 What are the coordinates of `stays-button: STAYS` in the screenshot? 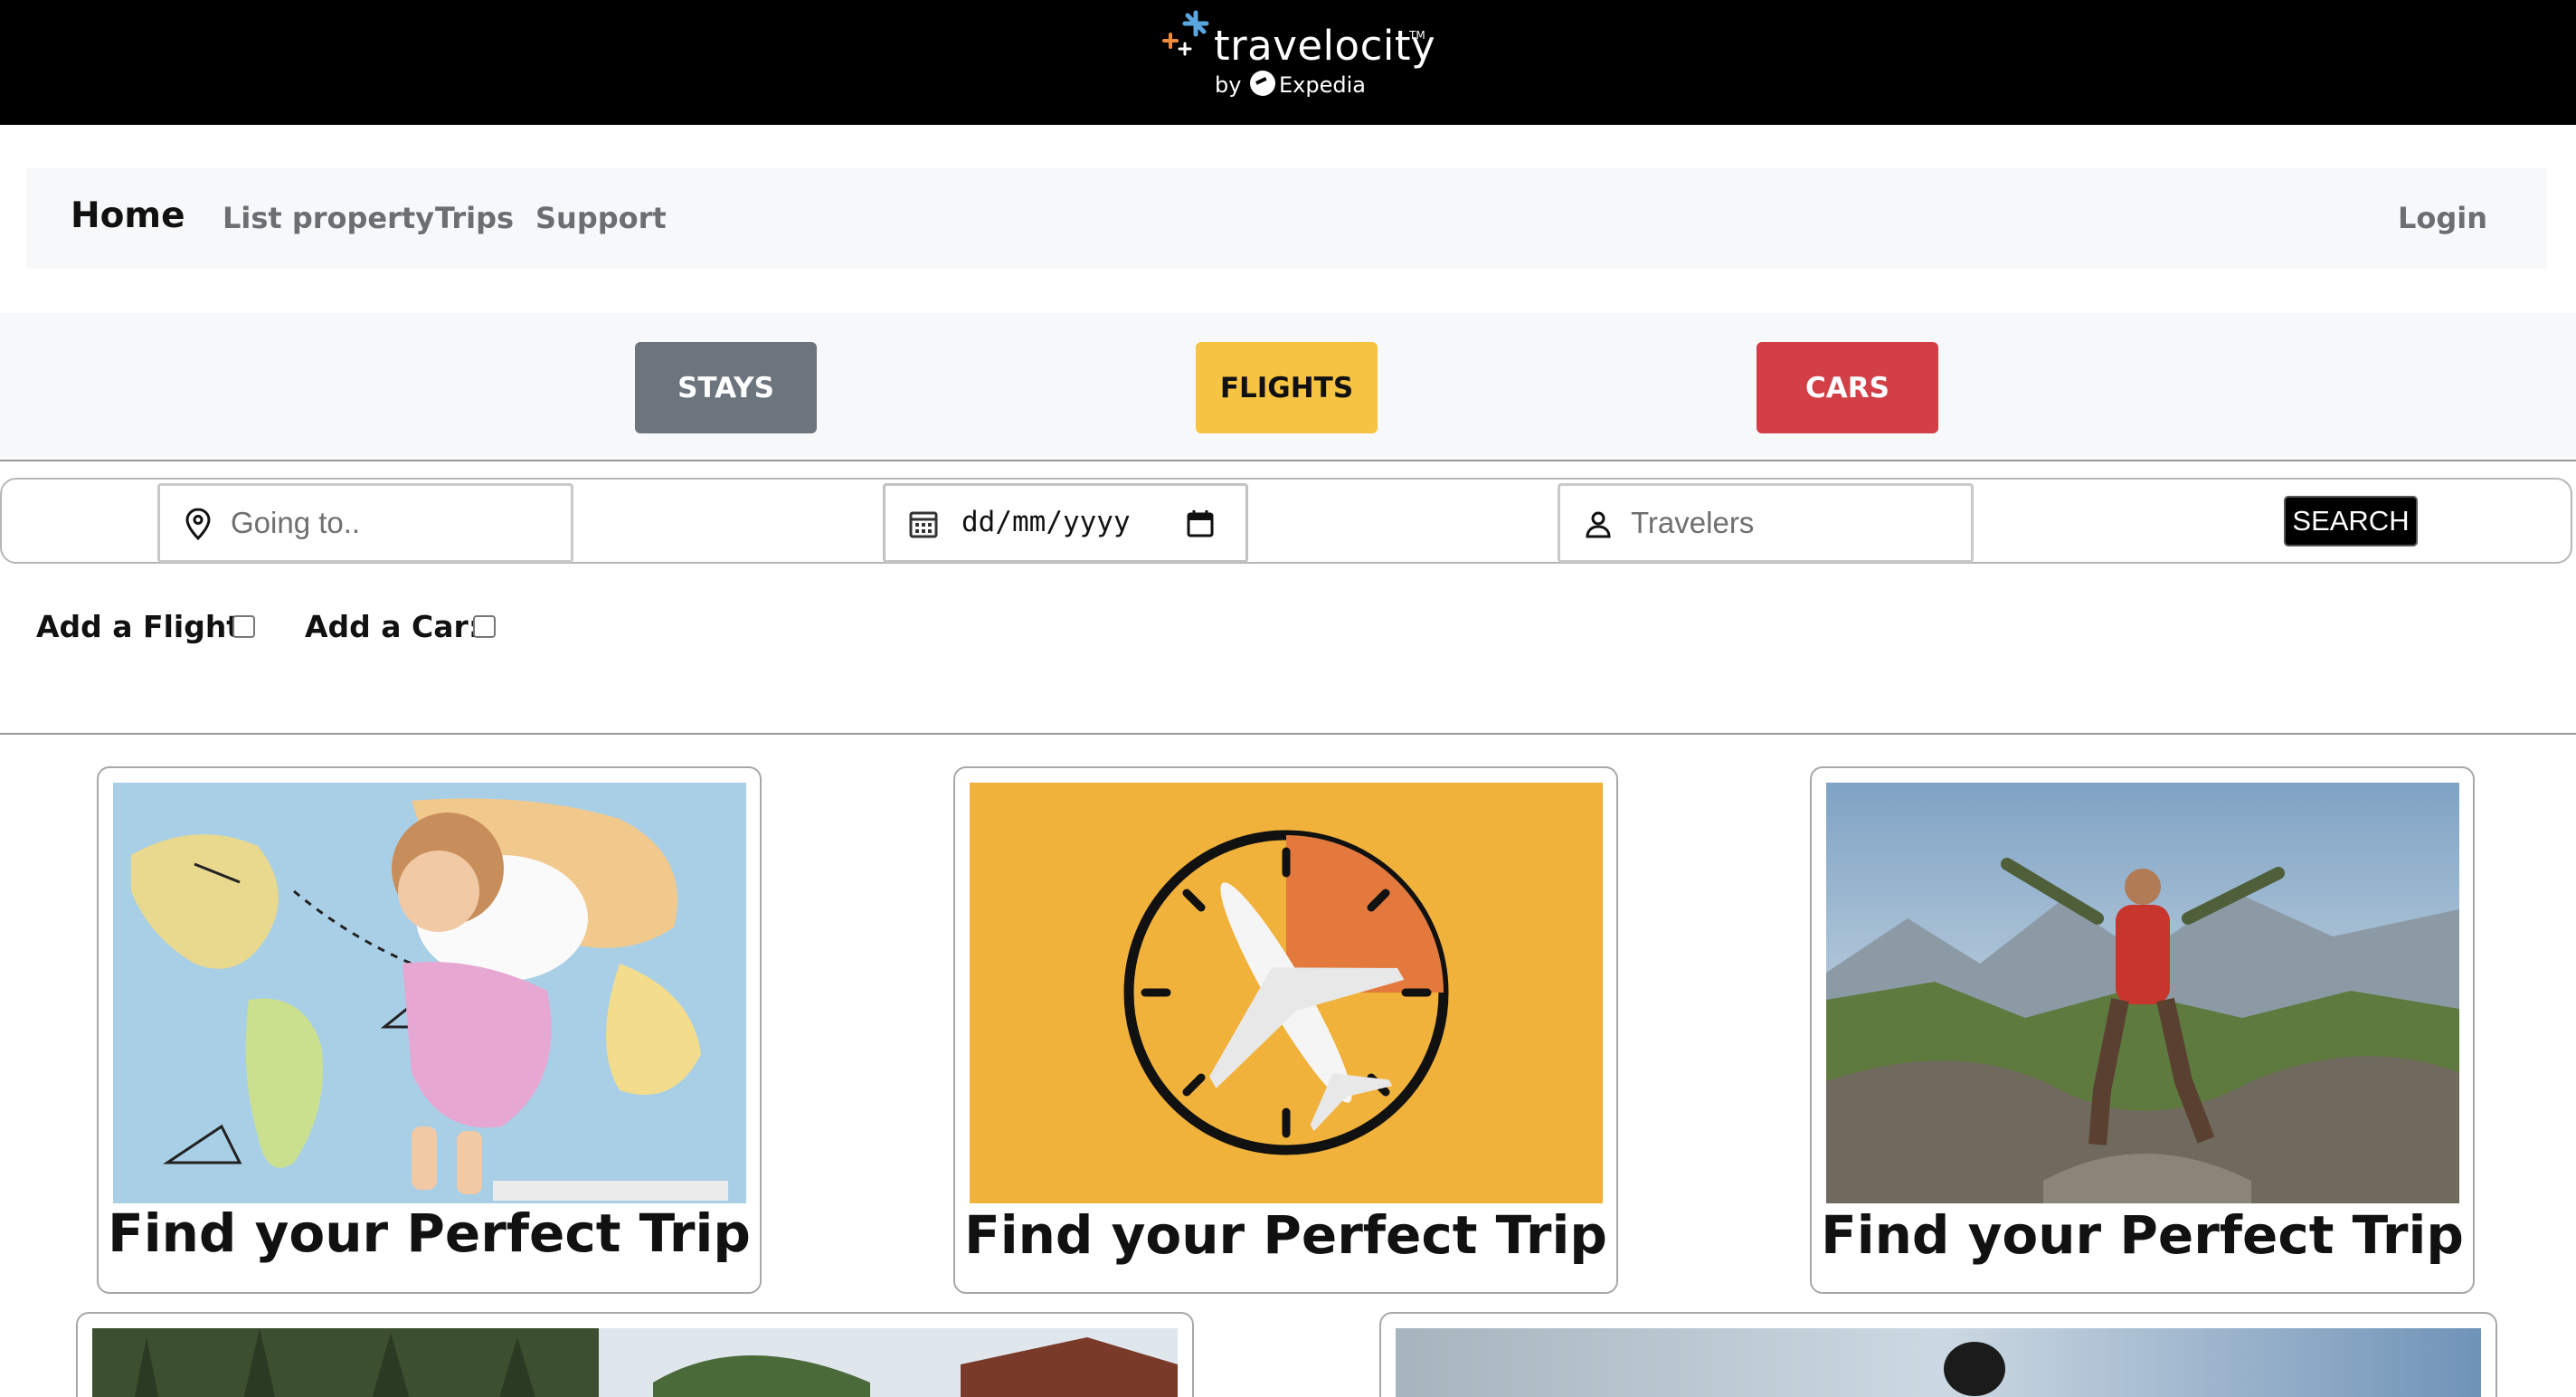 It's located at (726, 387).